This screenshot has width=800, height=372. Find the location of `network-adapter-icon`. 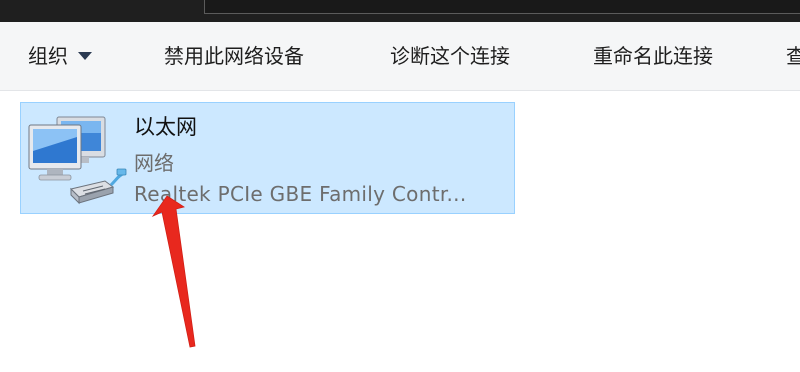

network-adapter-icon is located at coordinates (77, 160).